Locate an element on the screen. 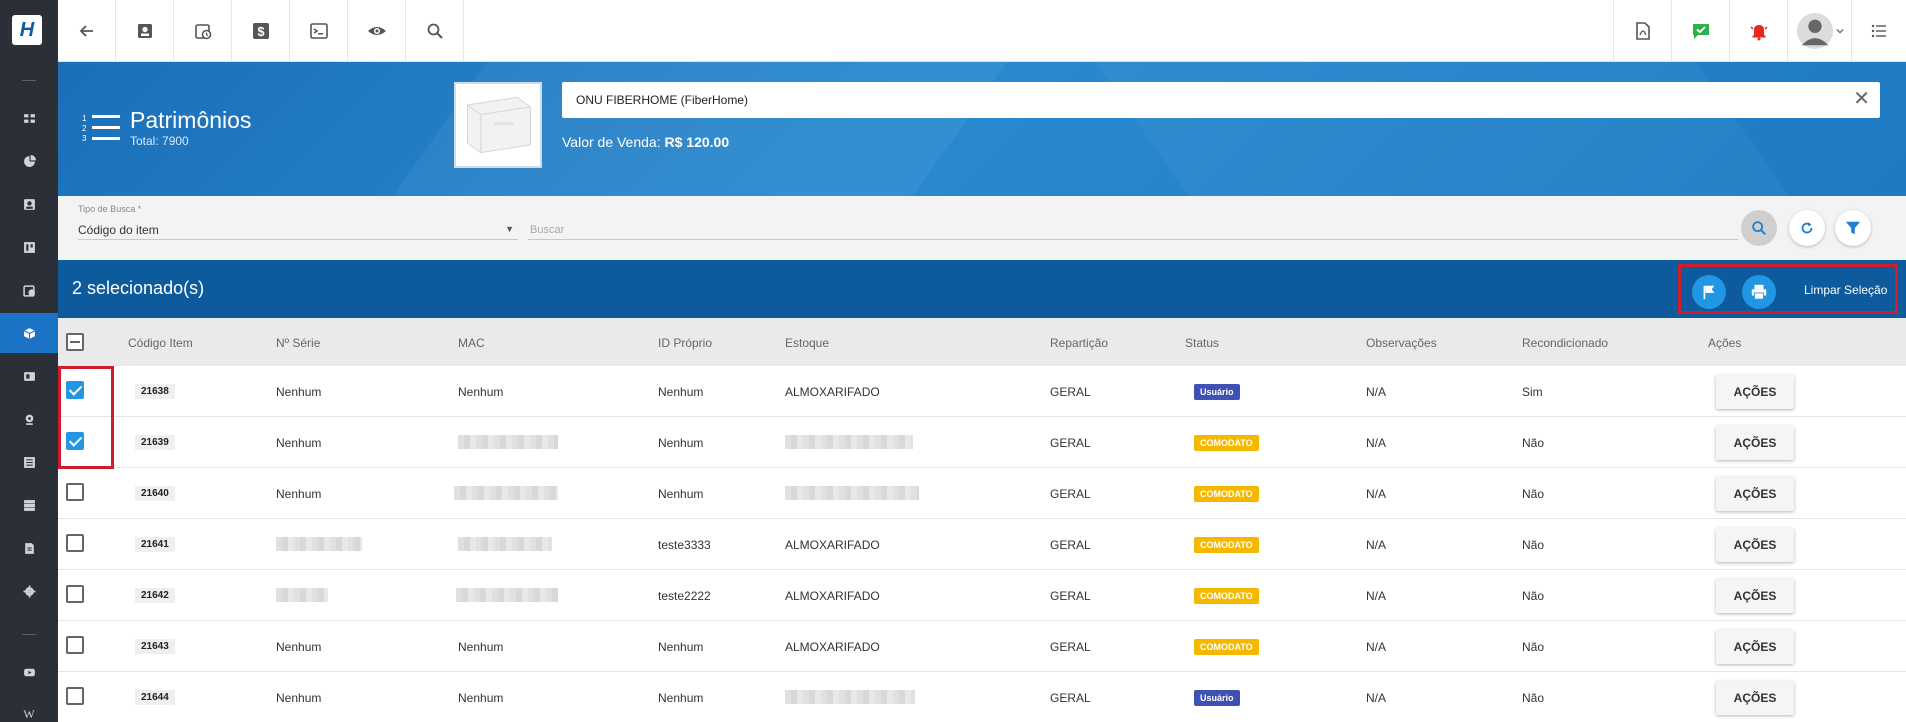 This screenshot has width=1906, height=722. finance-button: $ is located at coordinates (261, 31).